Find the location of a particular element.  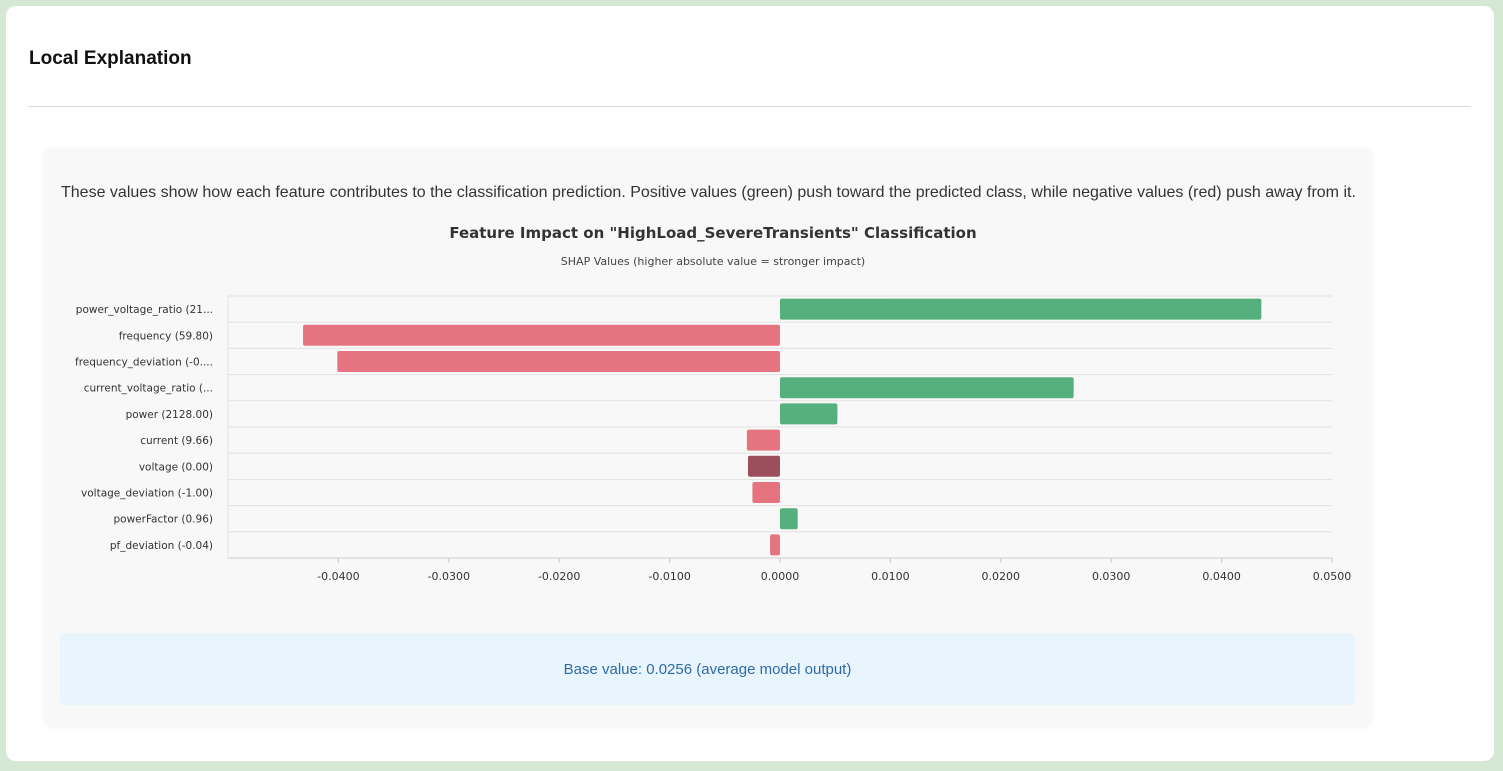

category-label: voltage (0.00) is located at coordinates (176, 467).